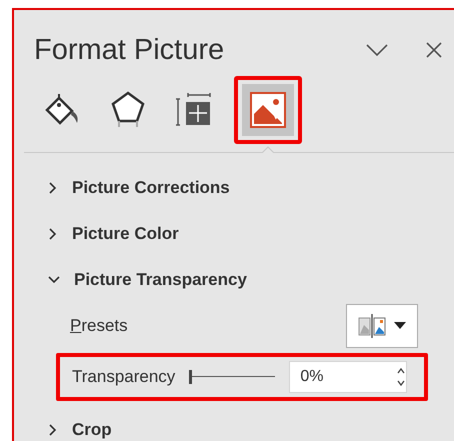  I want to click on close-icon, so click(434, 50).